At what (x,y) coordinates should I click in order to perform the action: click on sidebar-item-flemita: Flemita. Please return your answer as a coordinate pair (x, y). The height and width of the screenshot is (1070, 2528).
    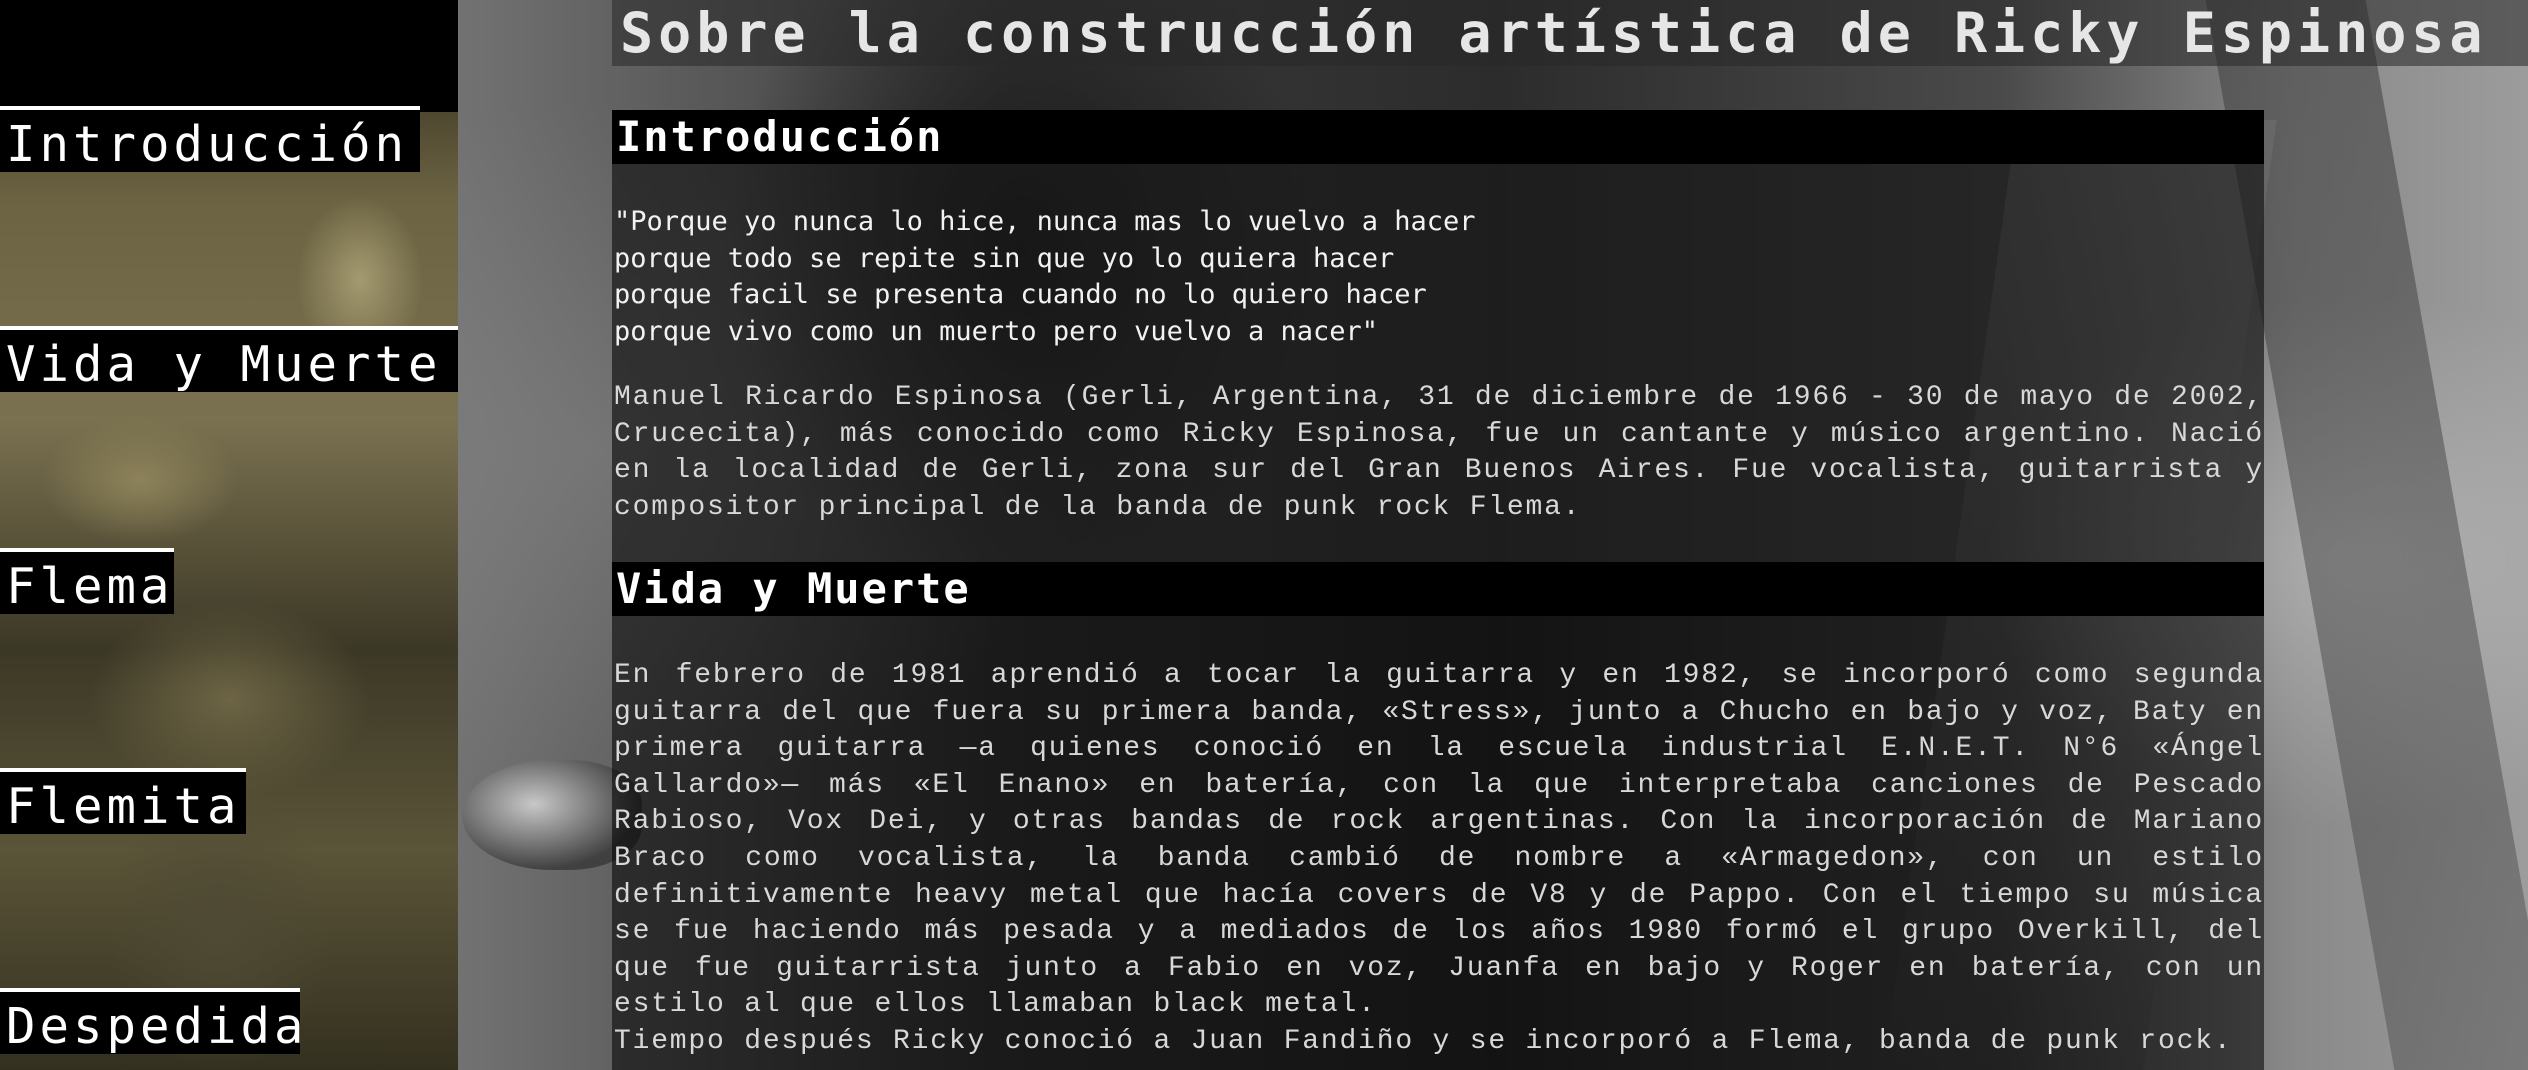
    Looking at the image, I should click on (123, 801).